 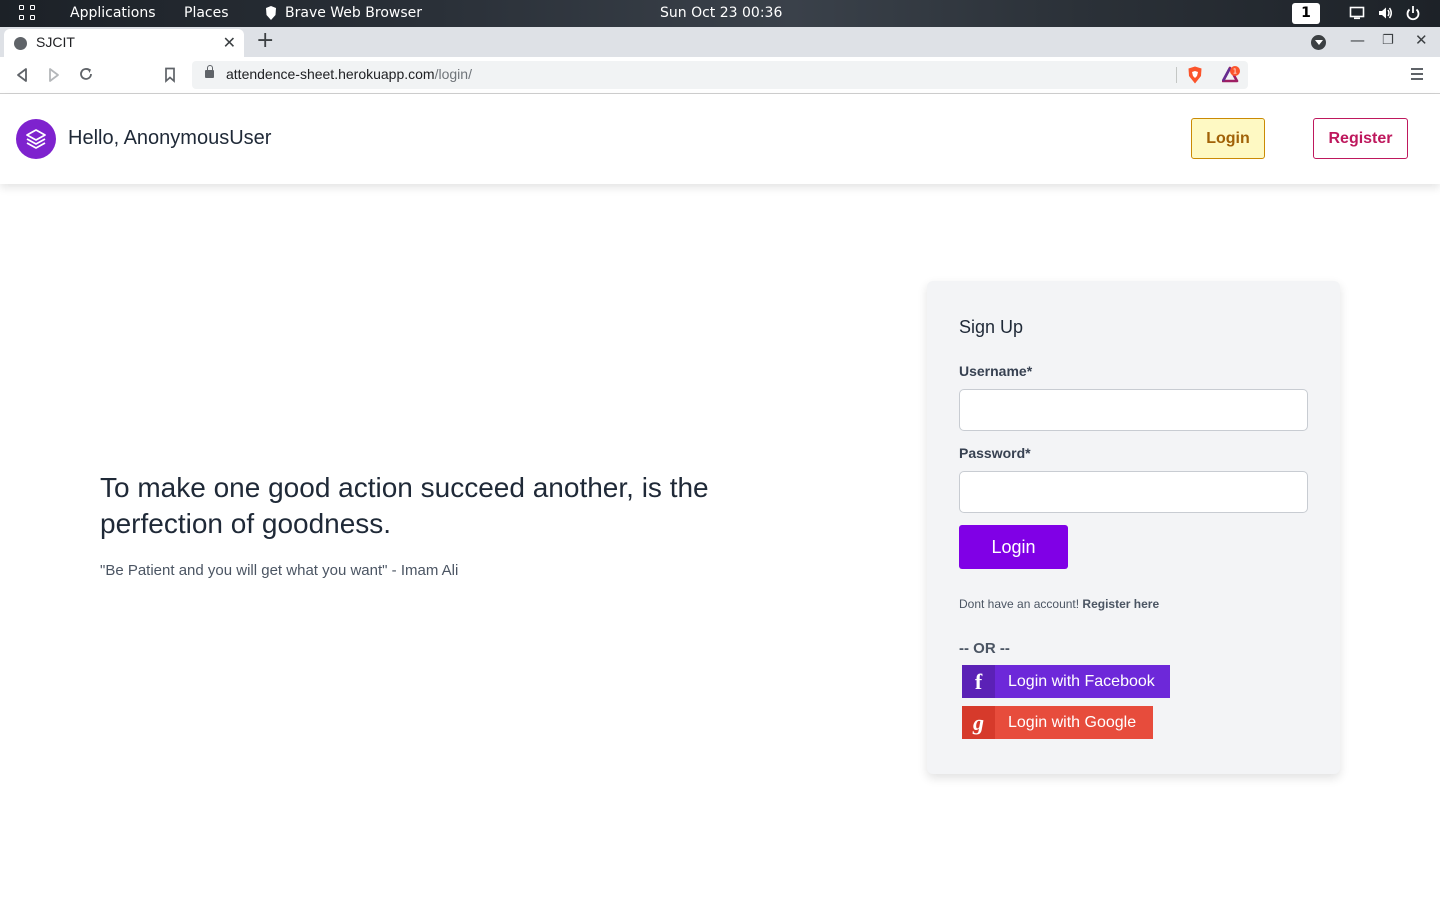 What do you see at coordinates (995, 453) in the screenshot?
I see `password-label: Password*` at bounding box center [995, 453].